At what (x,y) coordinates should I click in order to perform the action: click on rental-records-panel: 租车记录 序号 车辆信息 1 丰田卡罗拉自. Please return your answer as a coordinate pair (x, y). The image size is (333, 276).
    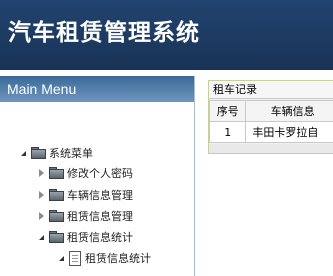
    Looking at the image, I should click on (270, 117).